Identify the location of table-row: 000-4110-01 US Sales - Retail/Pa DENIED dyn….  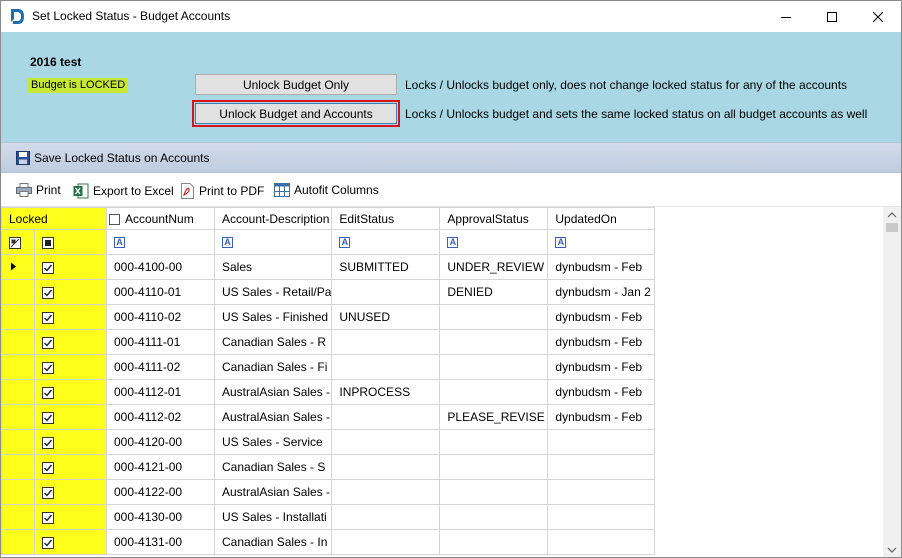
(328, 292).